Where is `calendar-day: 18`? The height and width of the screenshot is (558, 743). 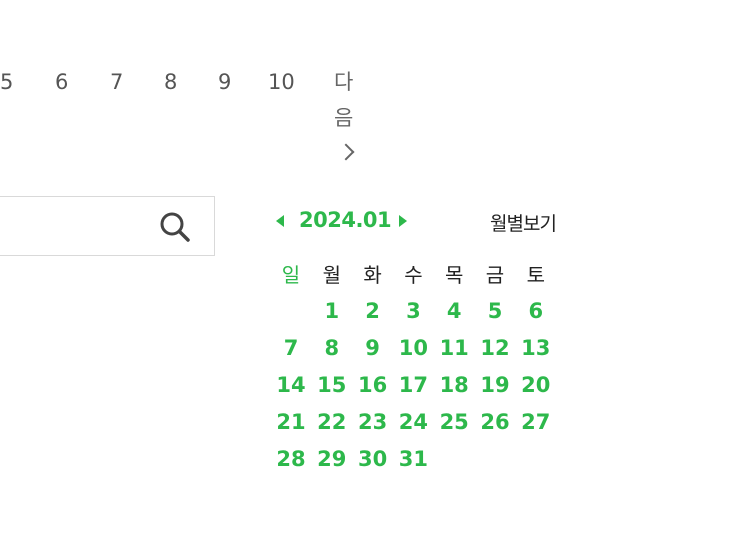 calendar-day: 18 is located at coordinates (454, 385).